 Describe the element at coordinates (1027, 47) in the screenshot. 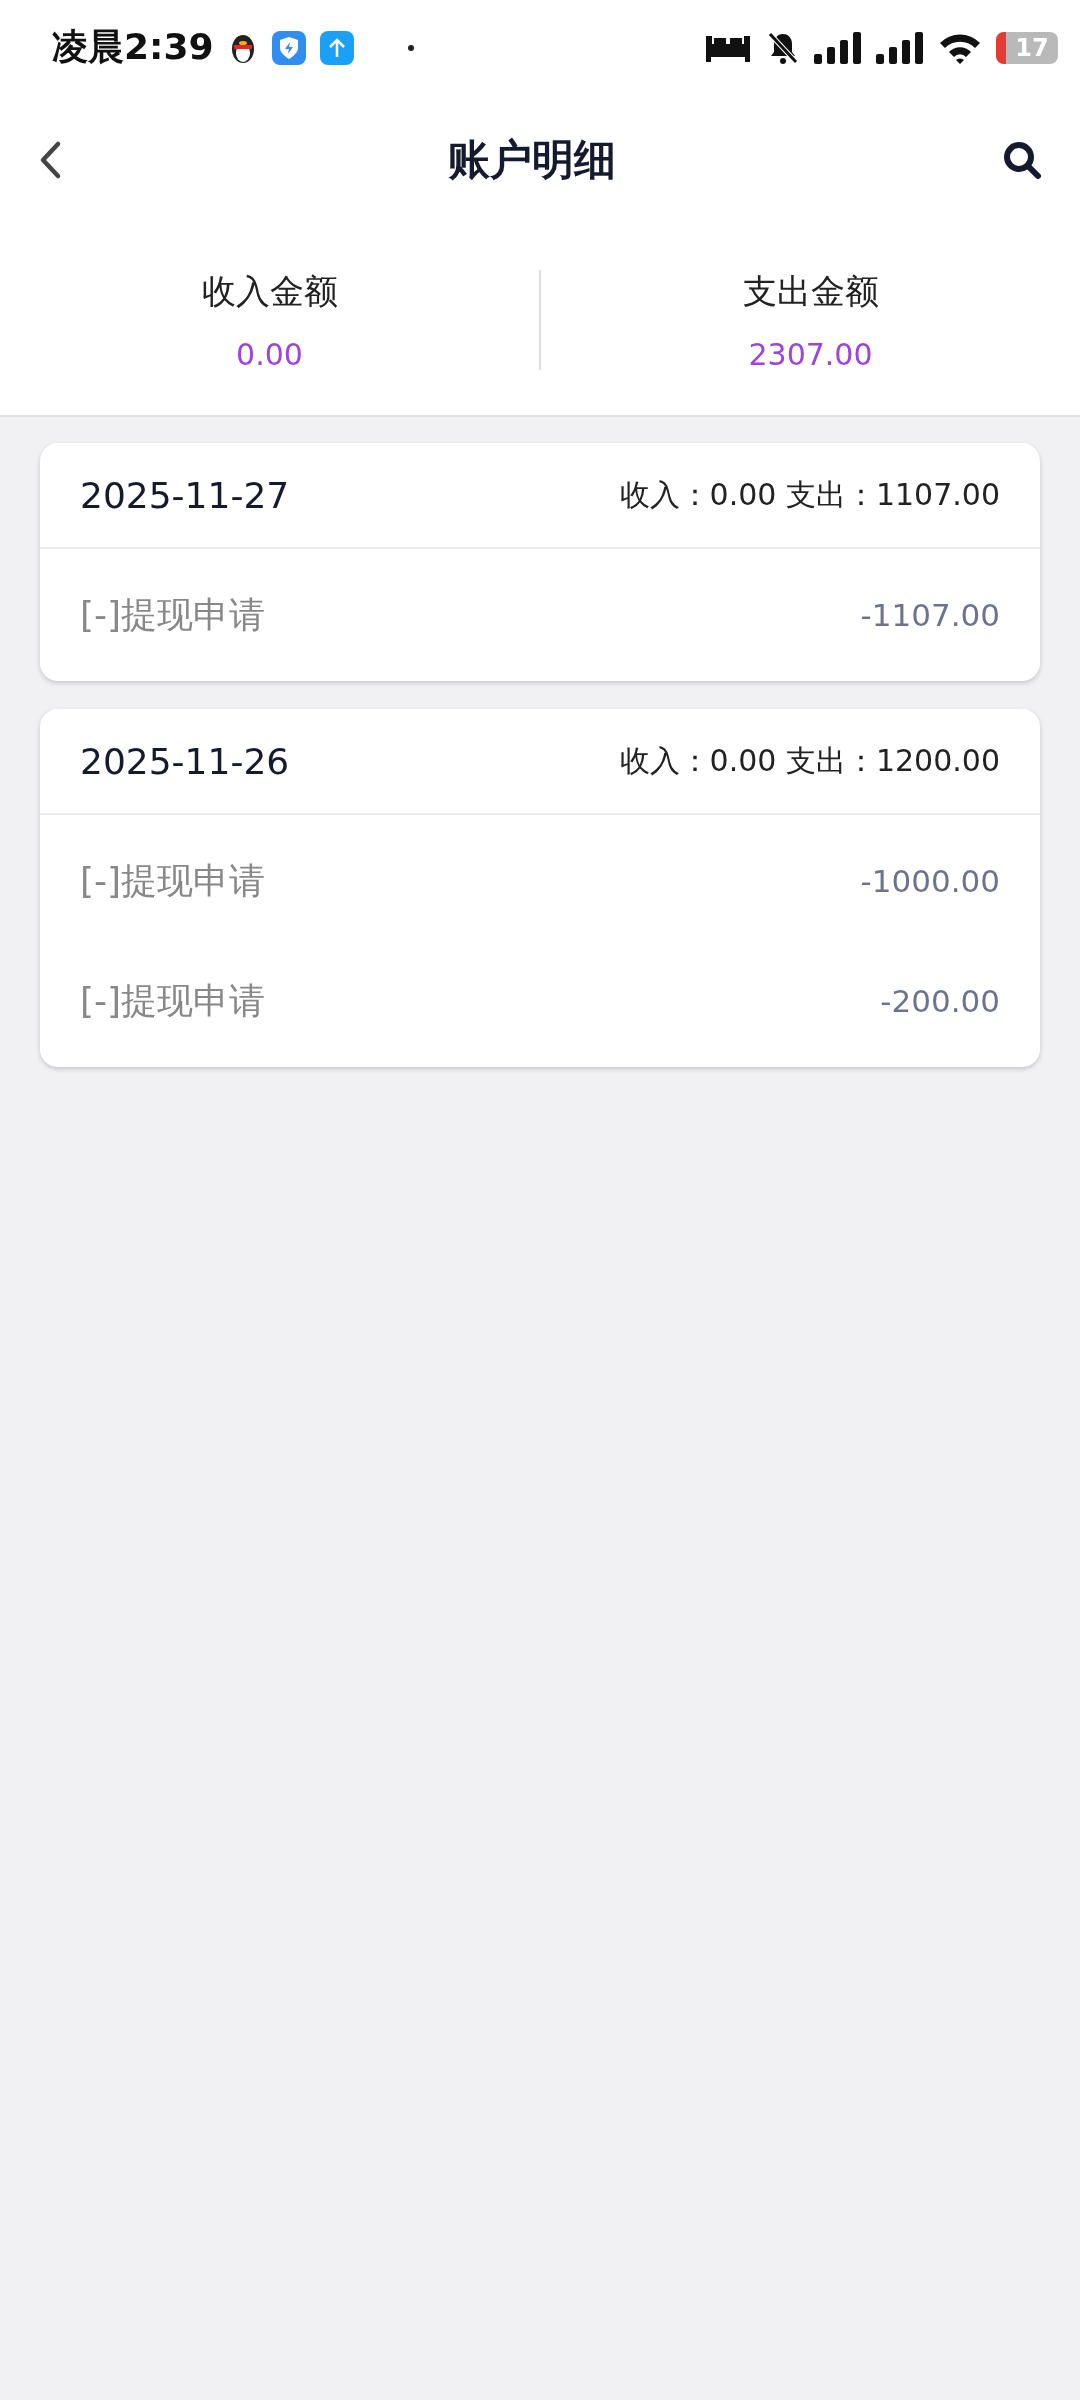

I see `battery-icon: 17` at that location.